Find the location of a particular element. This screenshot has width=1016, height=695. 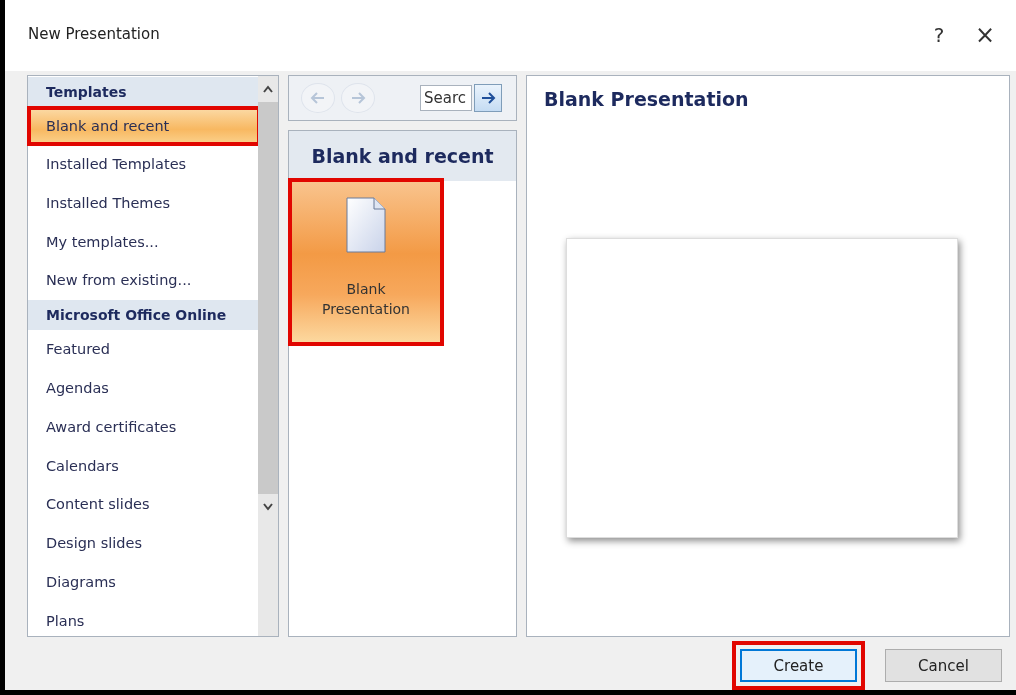

sidebar-item: Plans is located at coordinates (143, 621).